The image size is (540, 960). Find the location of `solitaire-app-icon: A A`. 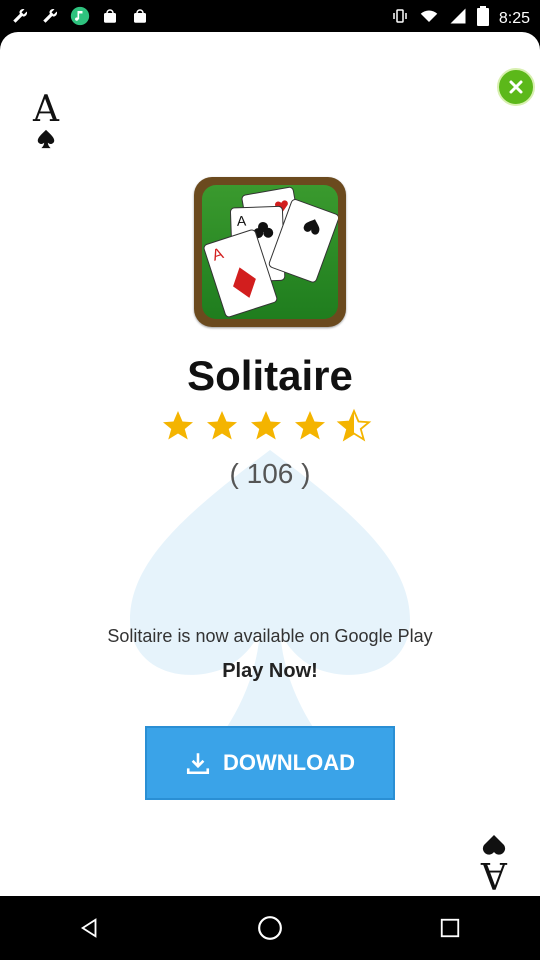

solitaire-app-icon: A A is located at coordinates (270, 252).